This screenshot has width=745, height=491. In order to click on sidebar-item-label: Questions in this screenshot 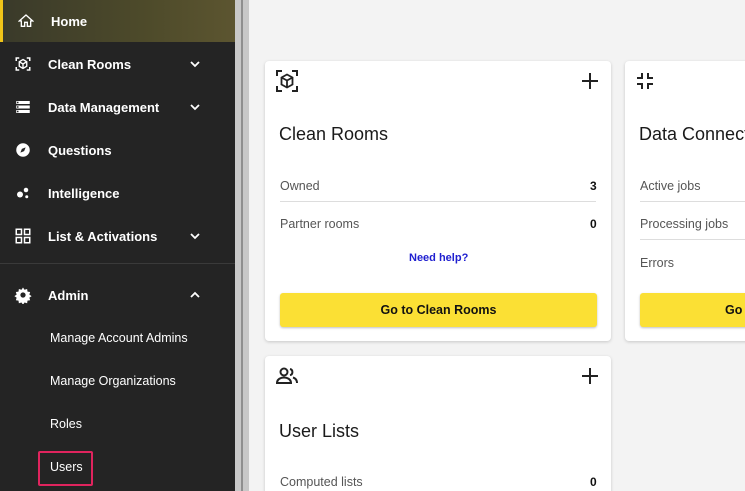, I will do `click(80, 150)`.